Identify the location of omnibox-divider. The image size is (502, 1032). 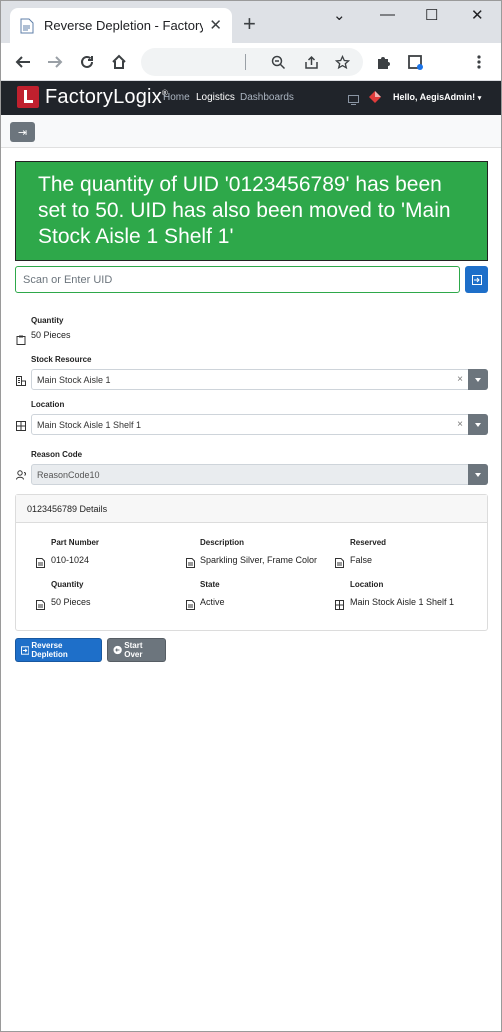
(245, 62).